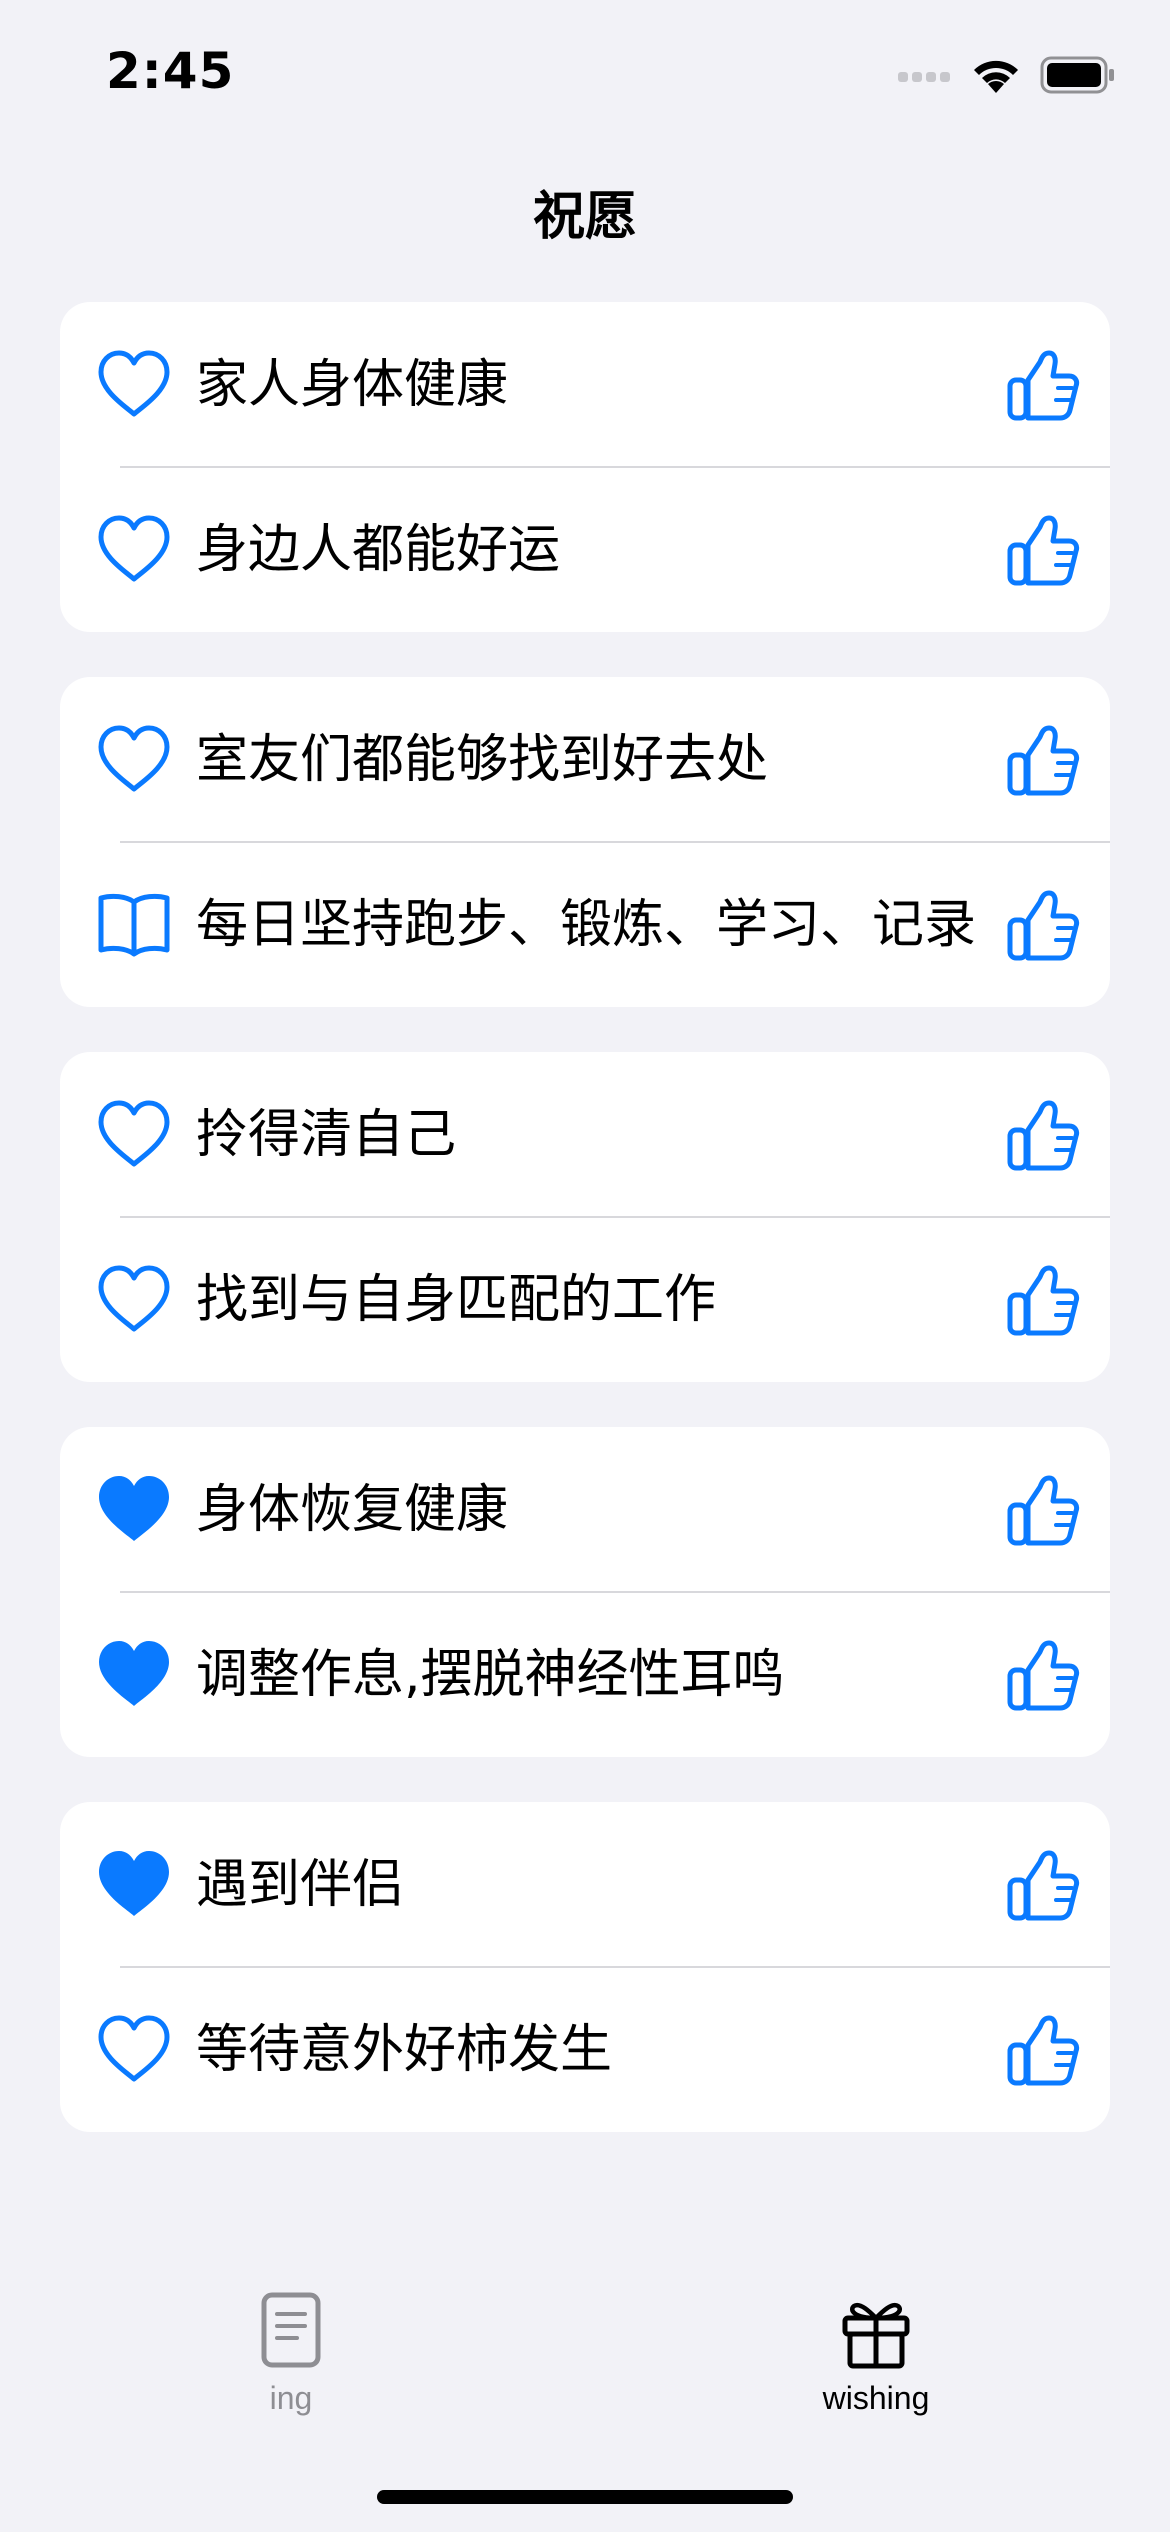 The image size is (1170, 2532). I want to click on wish-row: 找到与自身匹配的工作, so click(585, 1299).